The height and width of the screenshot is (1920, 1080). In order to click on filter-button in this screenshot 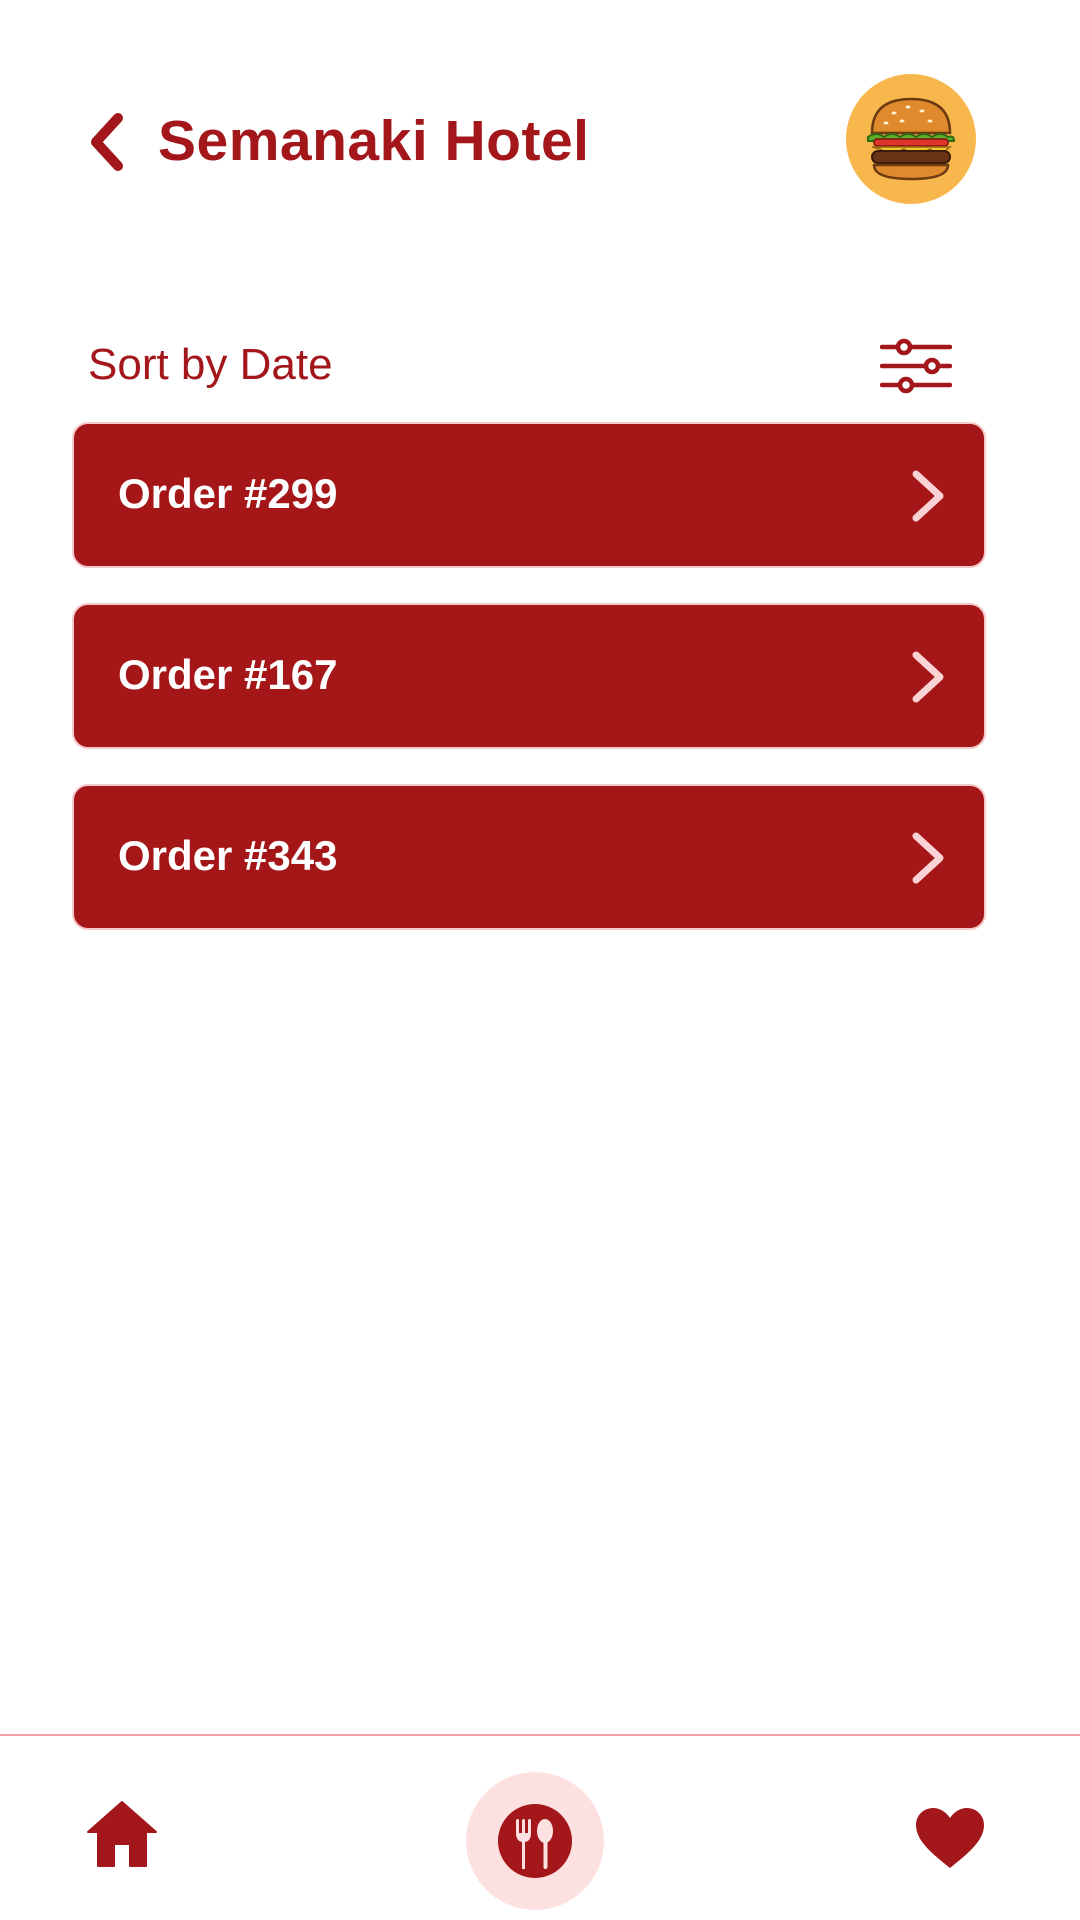, I will do `click(916, 366)`.